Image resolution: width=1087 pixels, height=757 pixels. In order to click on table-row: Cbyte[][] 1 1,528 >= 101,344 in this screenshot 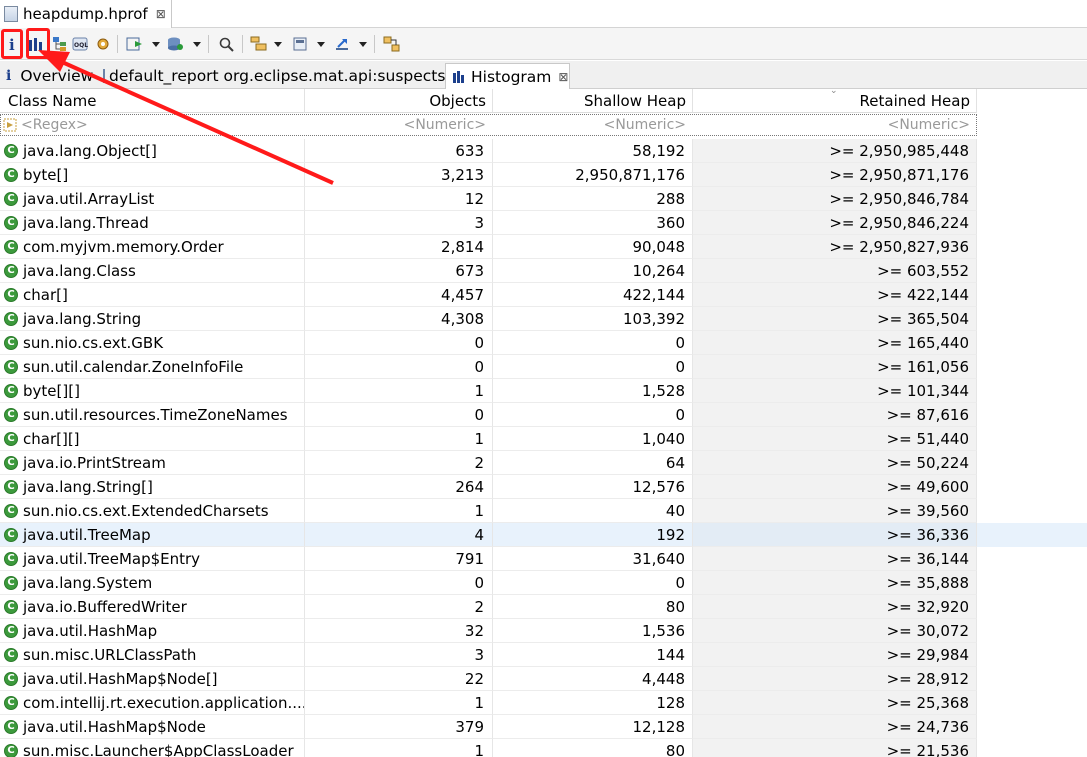, I will do `click(543, 391)`.